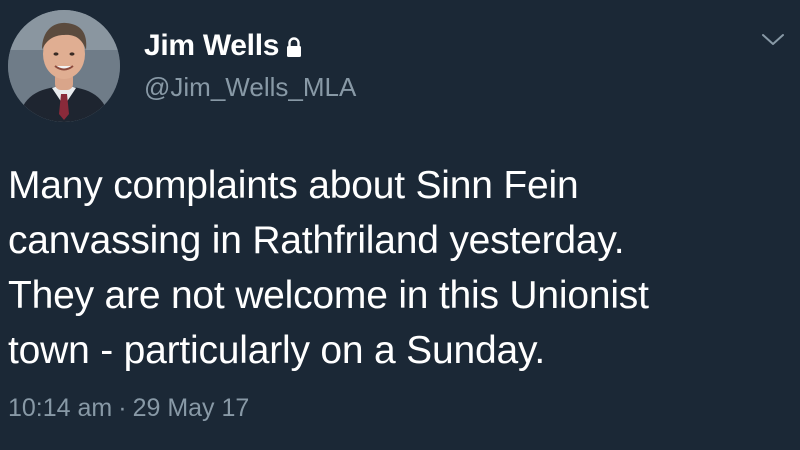 The image size is (800, 450). I want to click on tweet-date: 29 May 17, so click(191, 408).